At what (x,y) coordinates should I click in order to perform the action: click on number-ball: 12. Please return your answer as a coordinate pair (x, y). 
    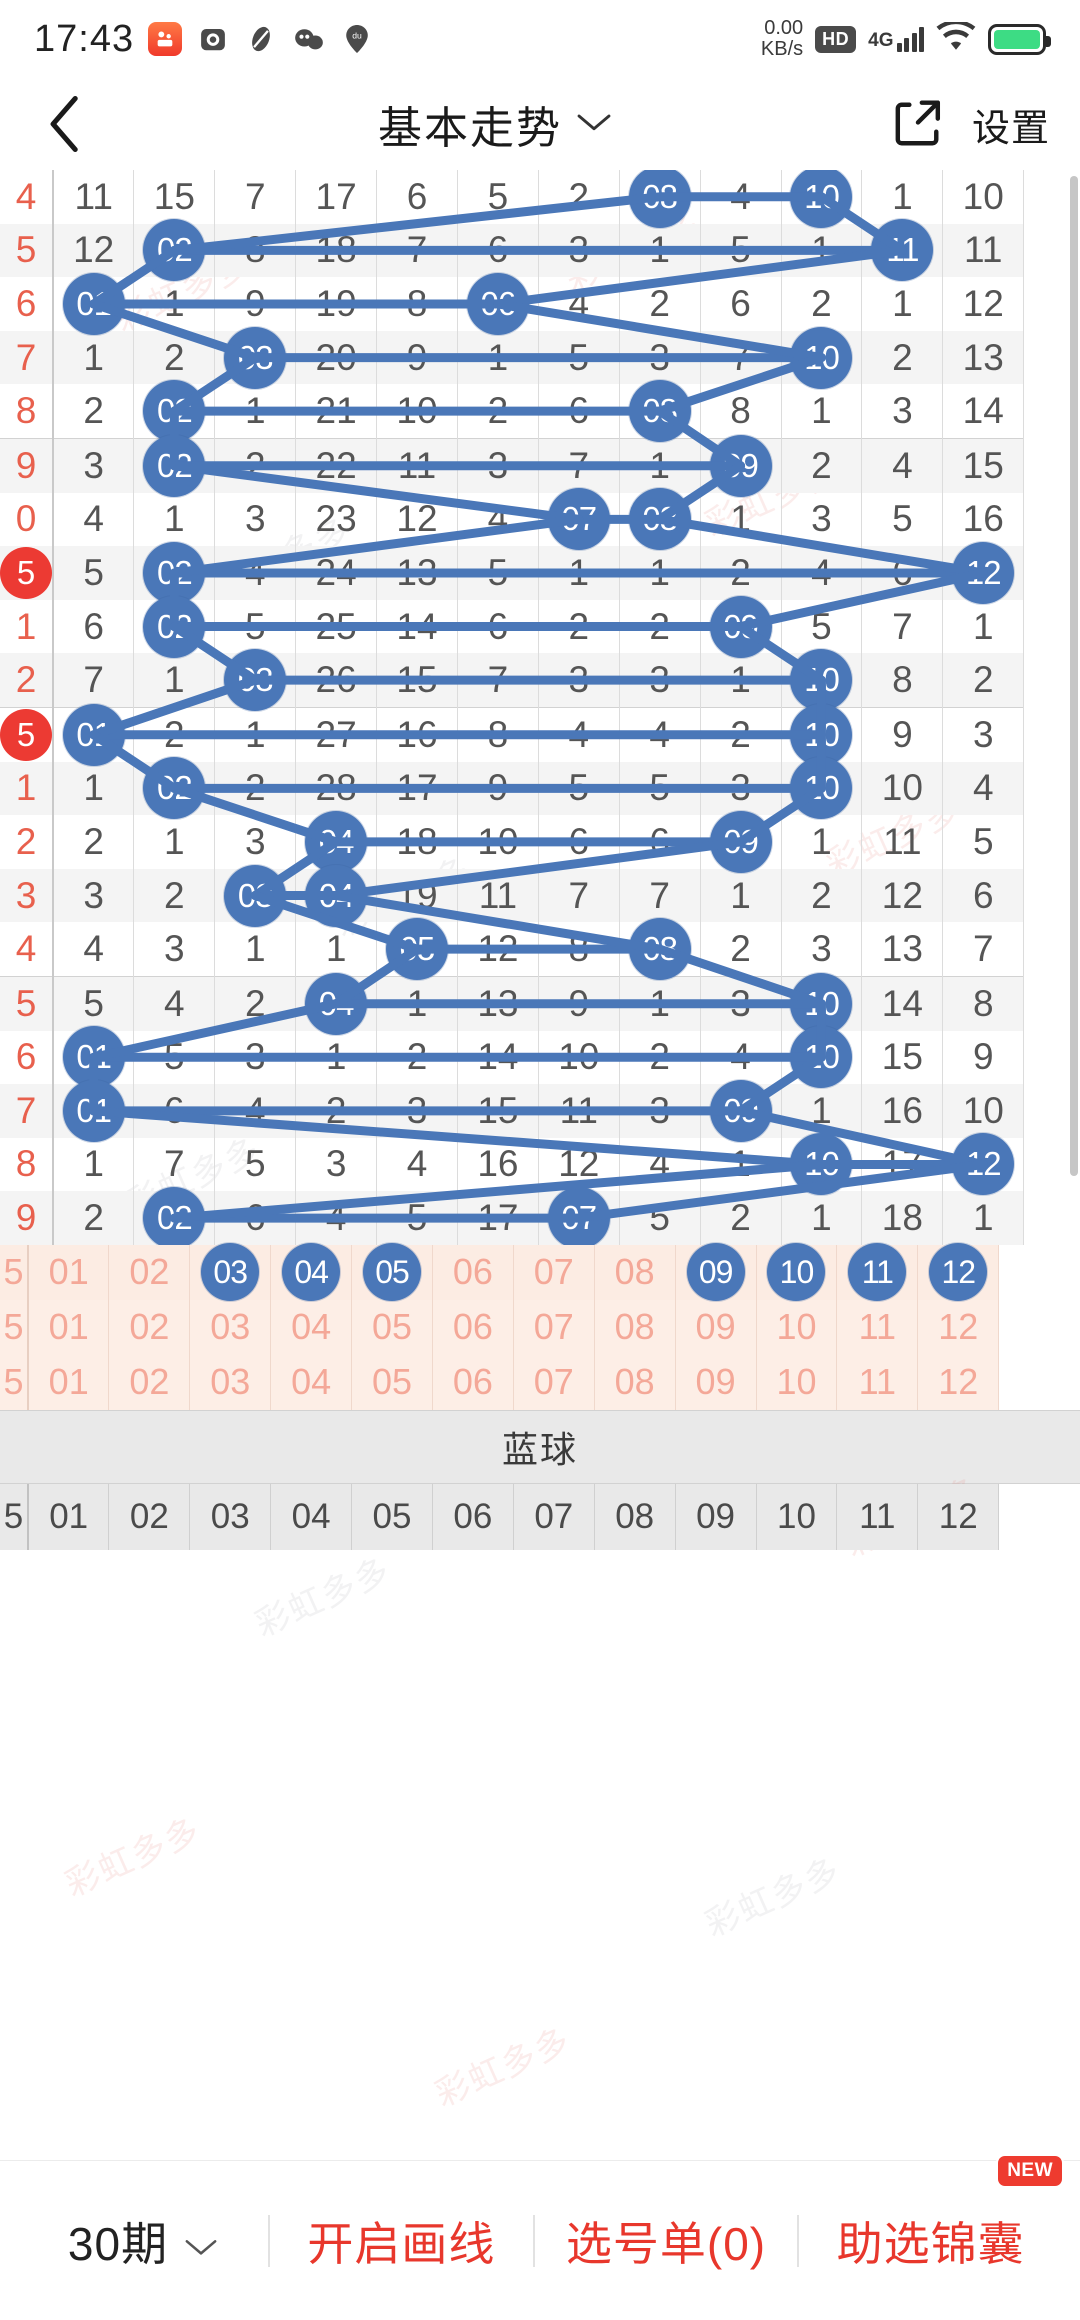
    Looking at the image, I should click on (983, 572).